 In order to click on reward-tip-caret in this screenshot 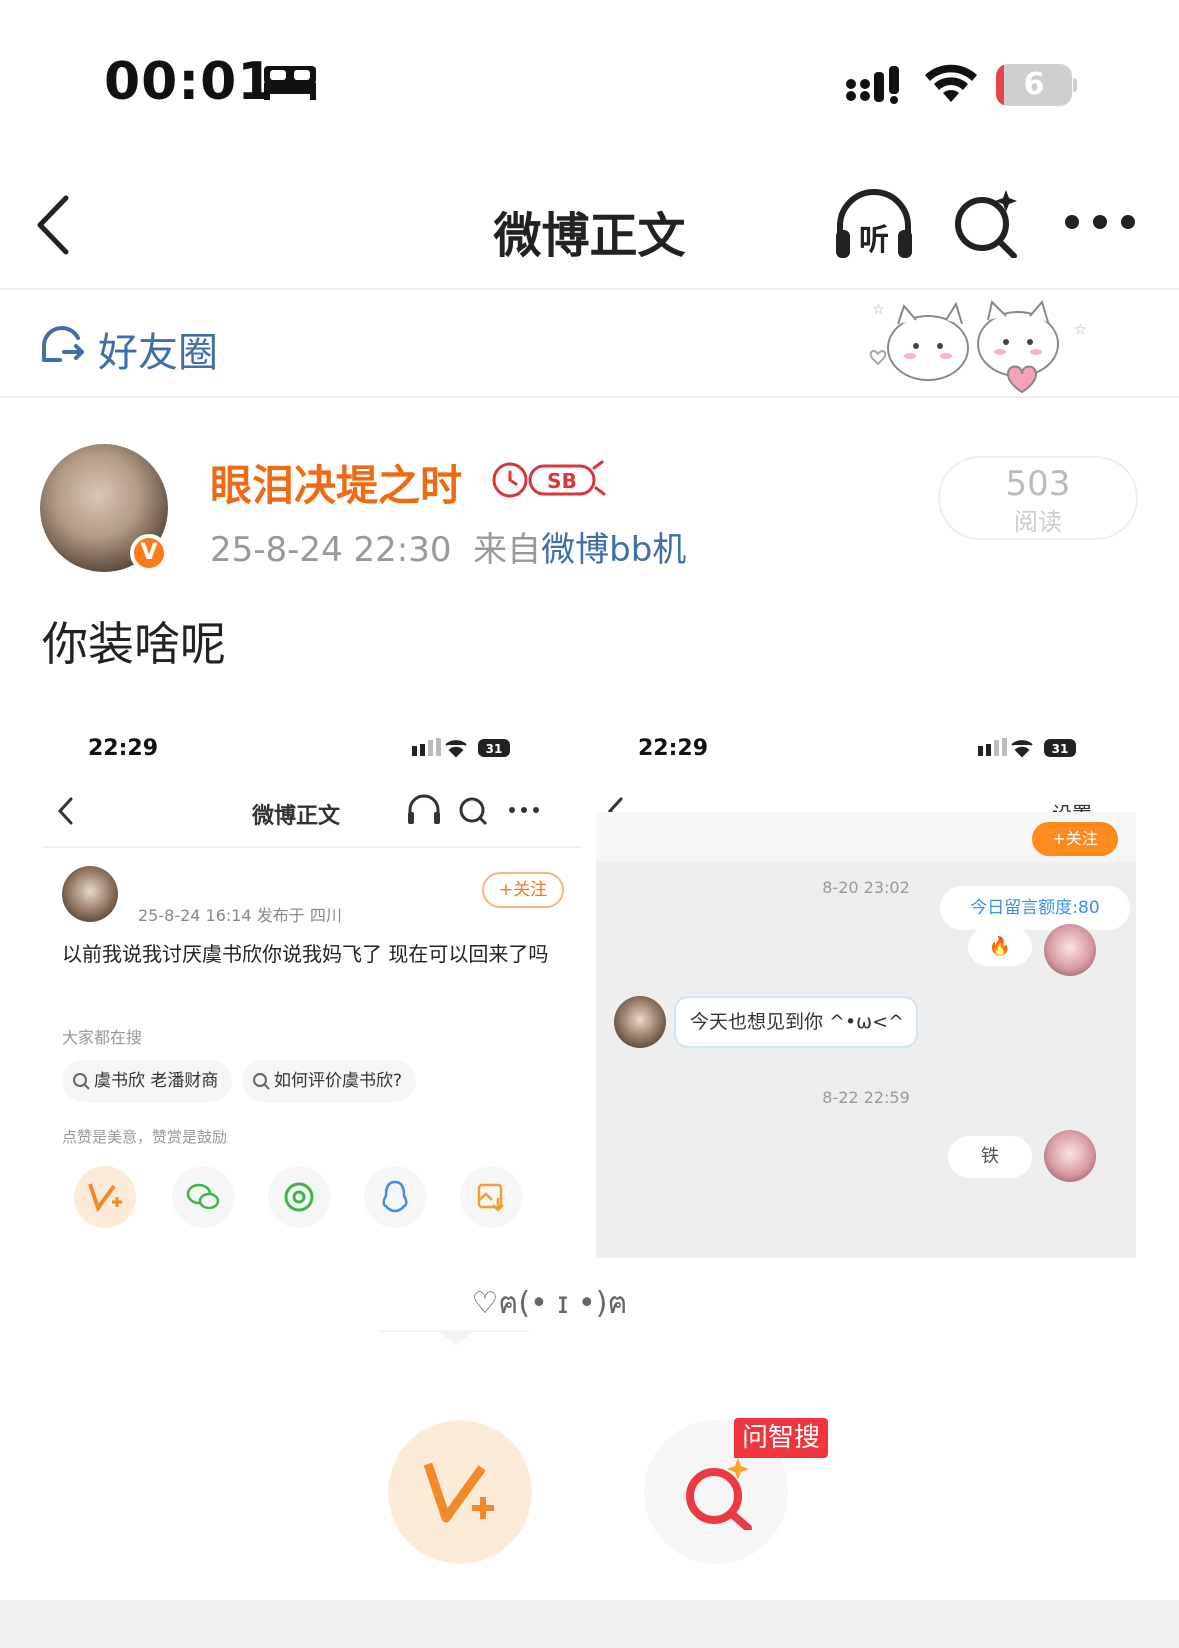, I will do `click(456, 1339)`.